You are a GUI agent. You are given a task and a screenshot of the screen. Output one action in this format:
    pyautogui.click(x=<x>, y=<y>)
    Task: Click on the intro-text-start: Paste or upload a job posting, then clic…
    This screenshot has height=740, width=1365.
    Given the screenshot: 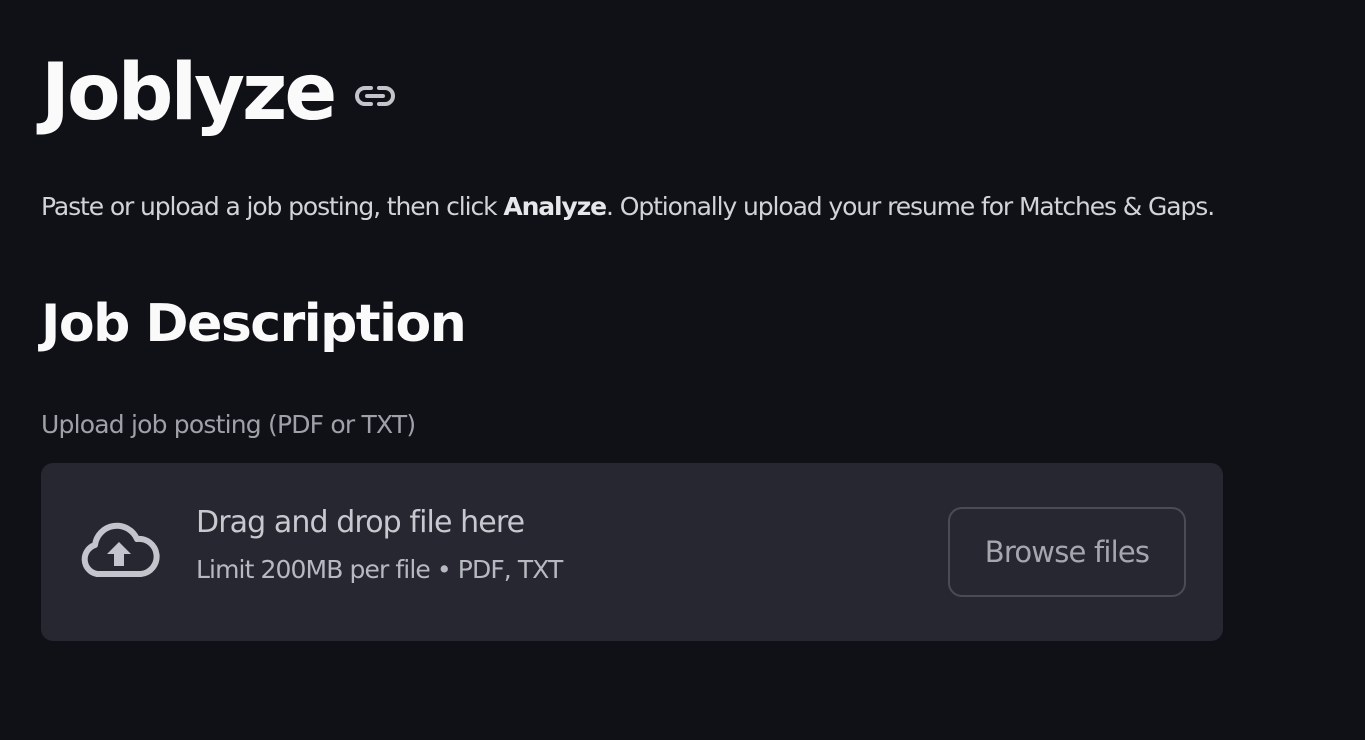 What is the action you would take?
    pyautogui.click(x=272, y=206)
    